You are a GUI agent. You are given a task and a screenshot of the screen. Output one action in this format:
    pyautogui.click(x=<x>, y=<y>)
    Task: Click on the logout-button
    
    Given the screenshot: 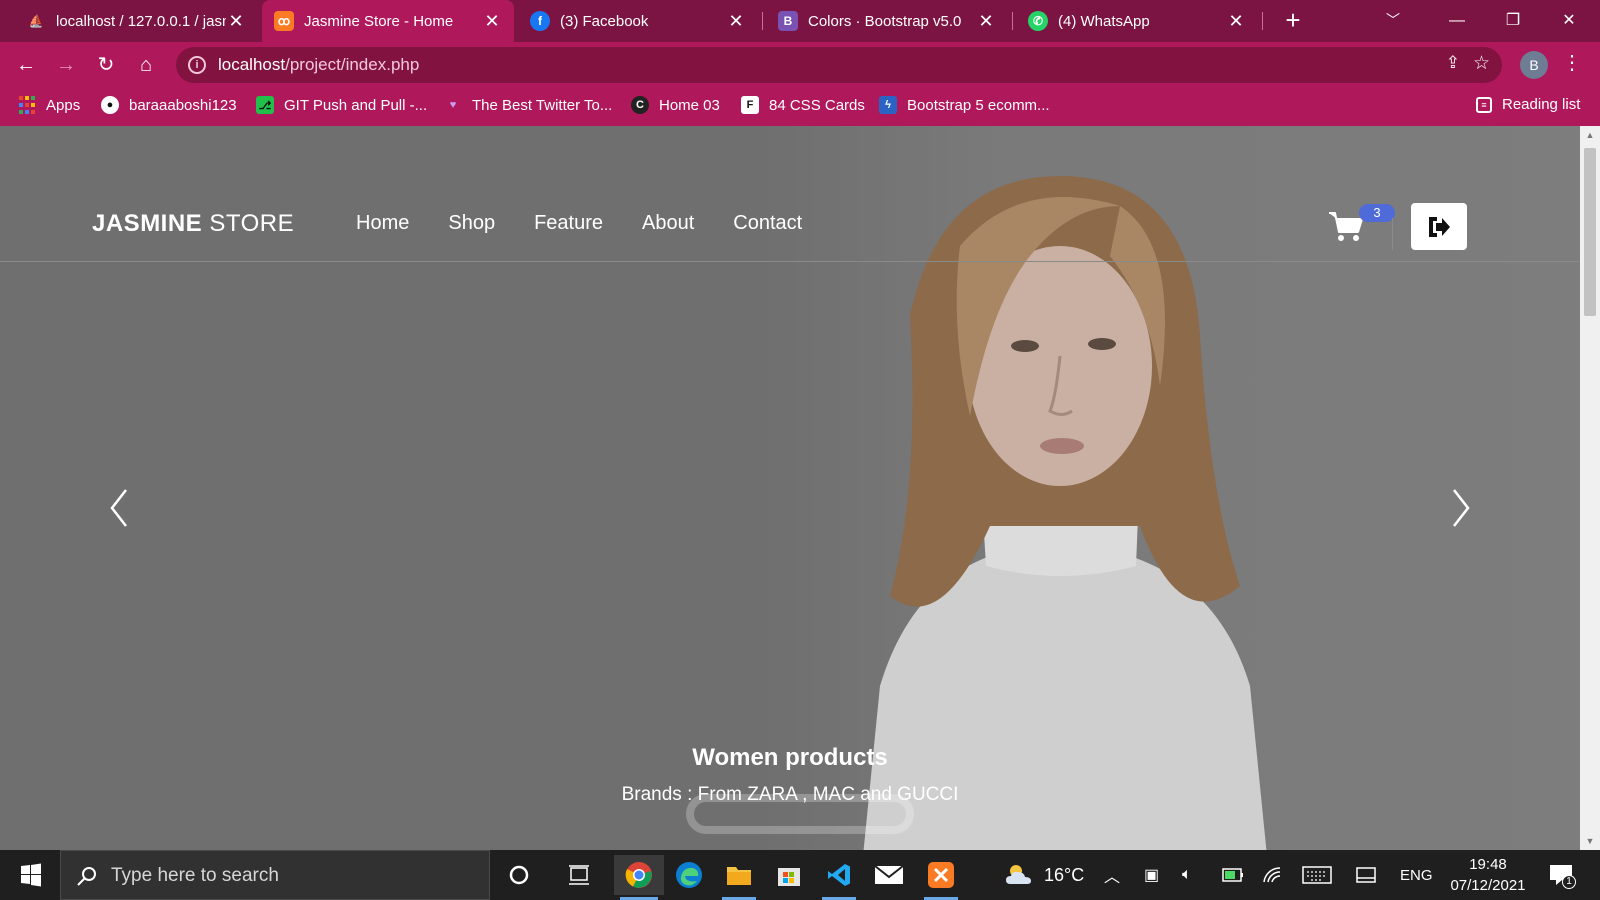 What is the action you would take?
    pyautogui.click(x=1439, y=226)
    